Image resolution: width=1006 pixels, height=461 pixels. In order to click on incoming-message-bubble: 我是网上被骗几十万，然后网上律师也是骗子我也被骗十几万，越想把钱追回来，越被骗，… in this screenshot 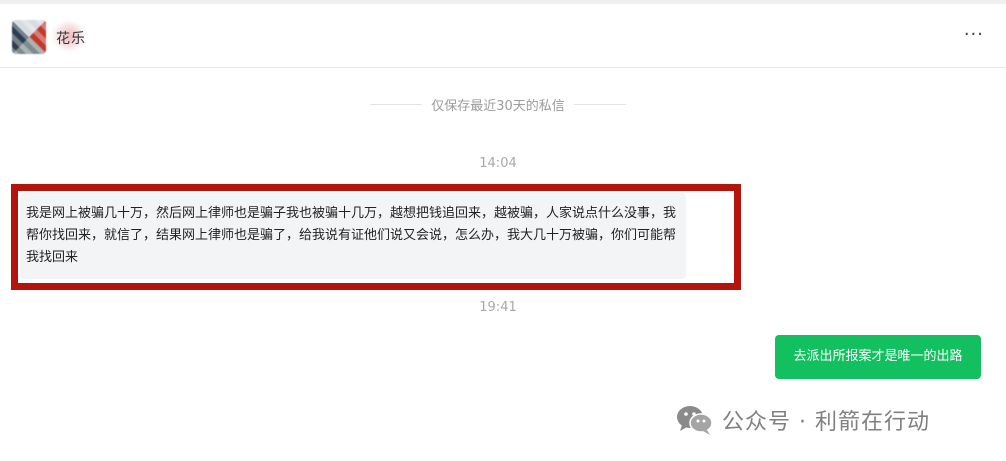, I will do `click(353, 236)`.